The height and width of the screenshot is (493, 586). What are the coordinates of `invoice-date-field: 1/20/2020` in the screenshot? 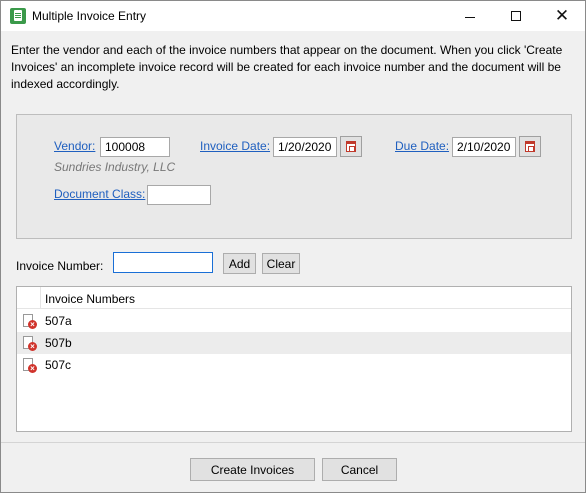 It's located at (305, 147).